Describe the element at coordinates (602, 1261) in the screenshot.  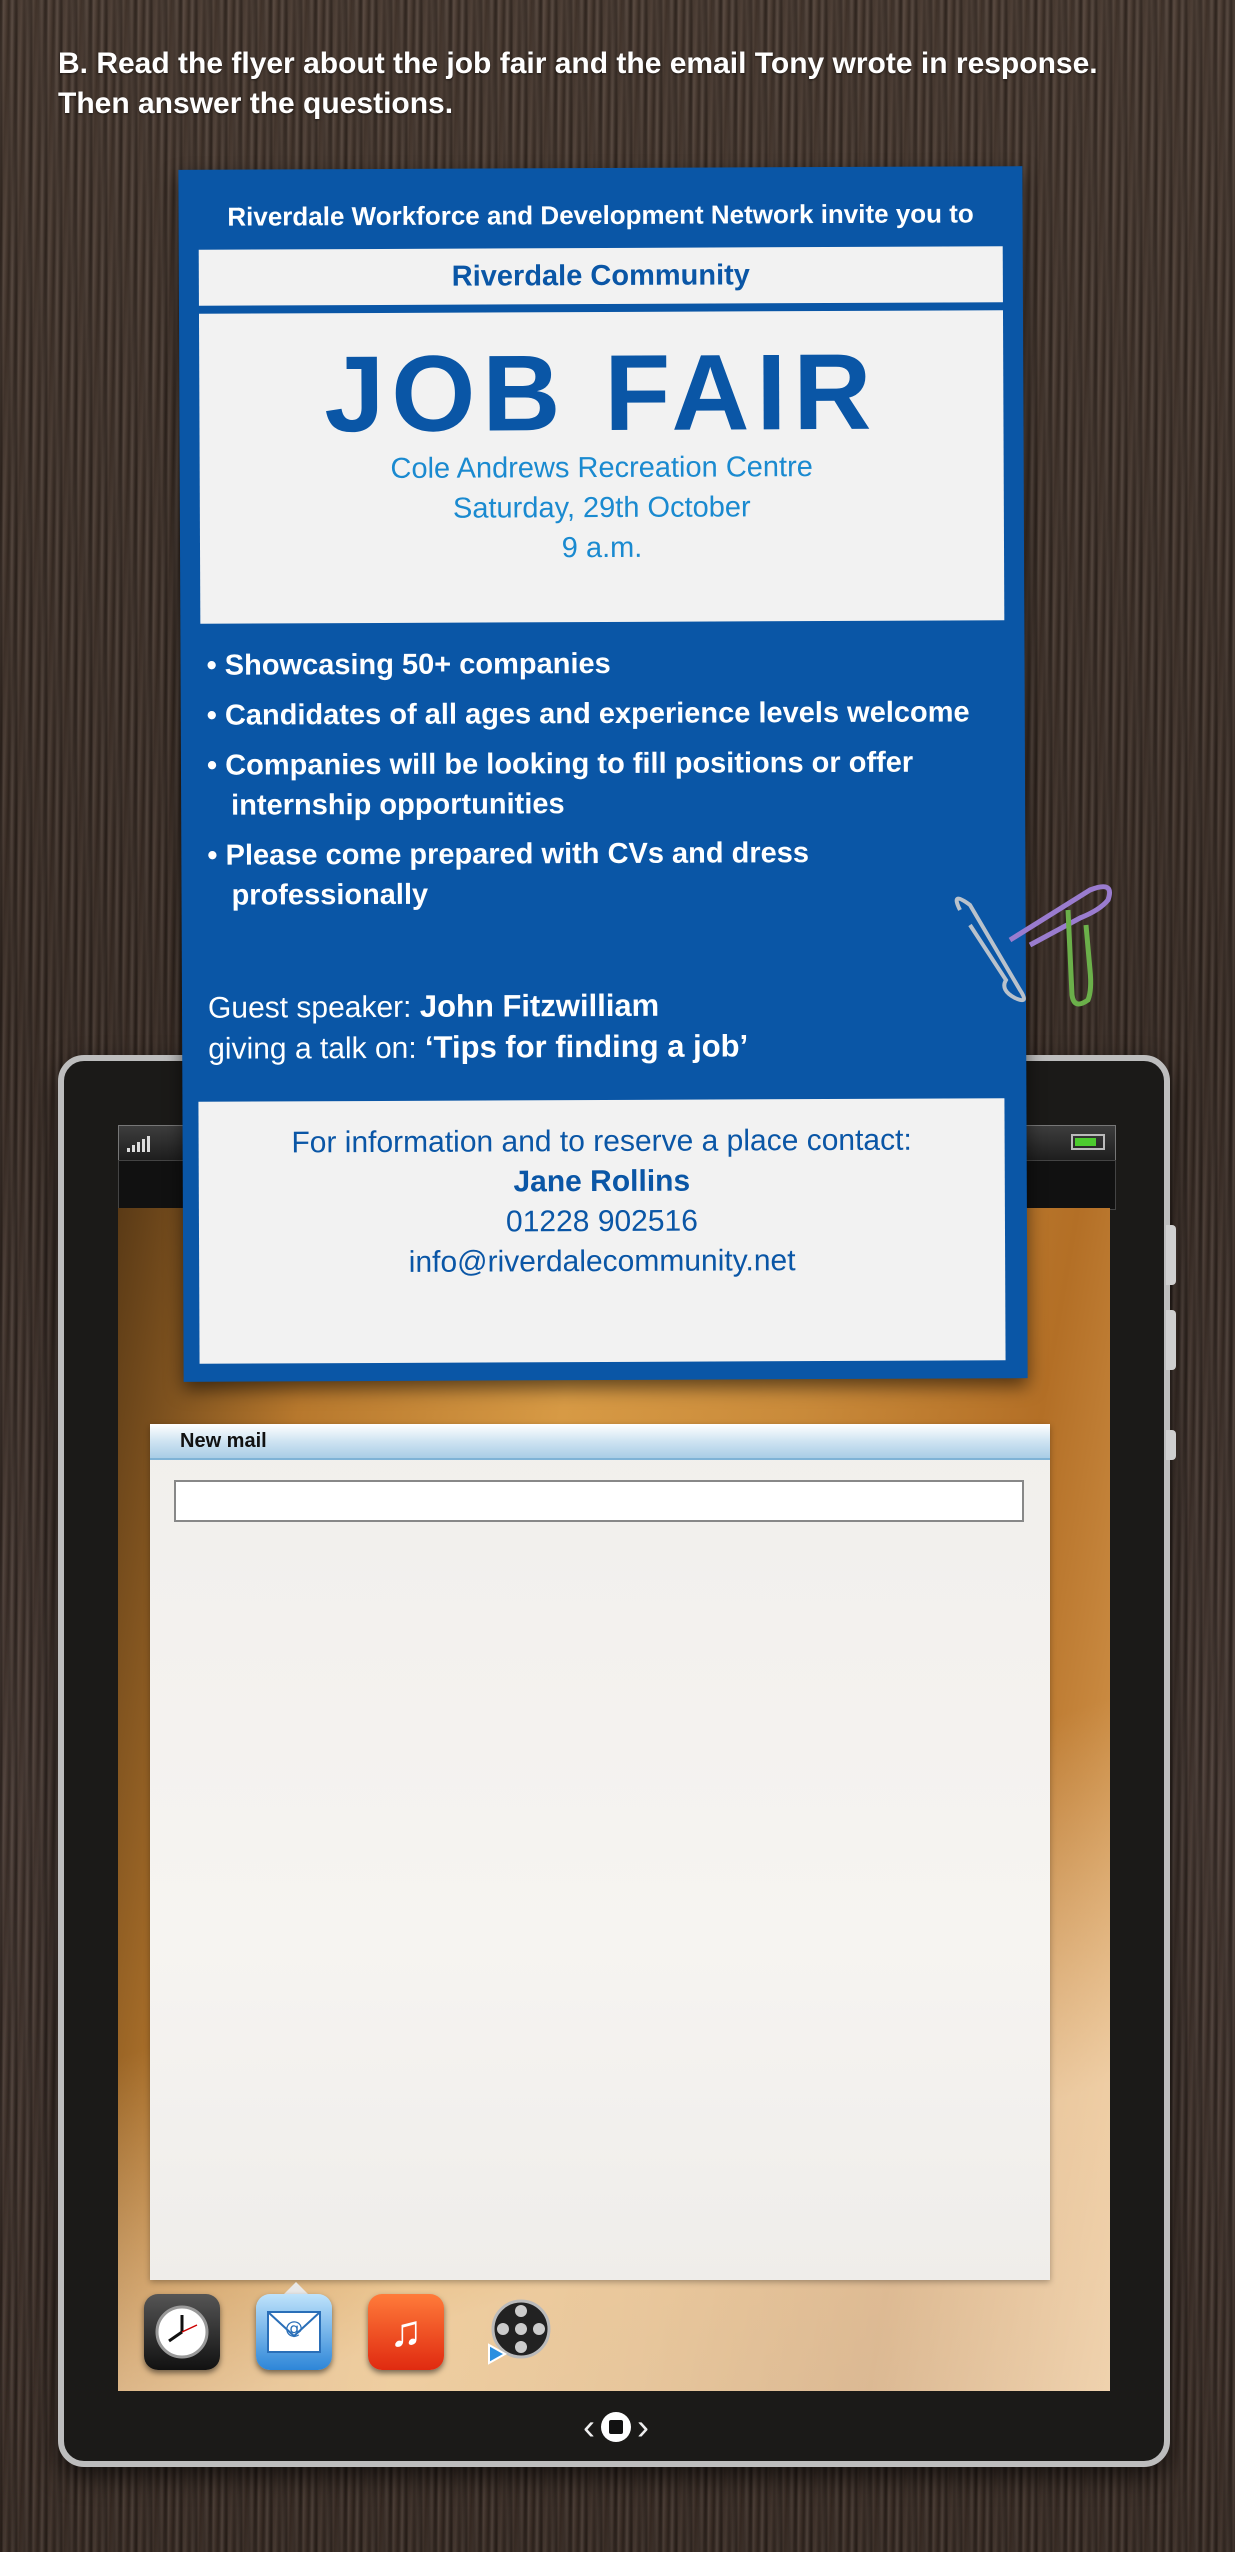
I see `contact-email: info@riverdalecommunity.net` at that location.